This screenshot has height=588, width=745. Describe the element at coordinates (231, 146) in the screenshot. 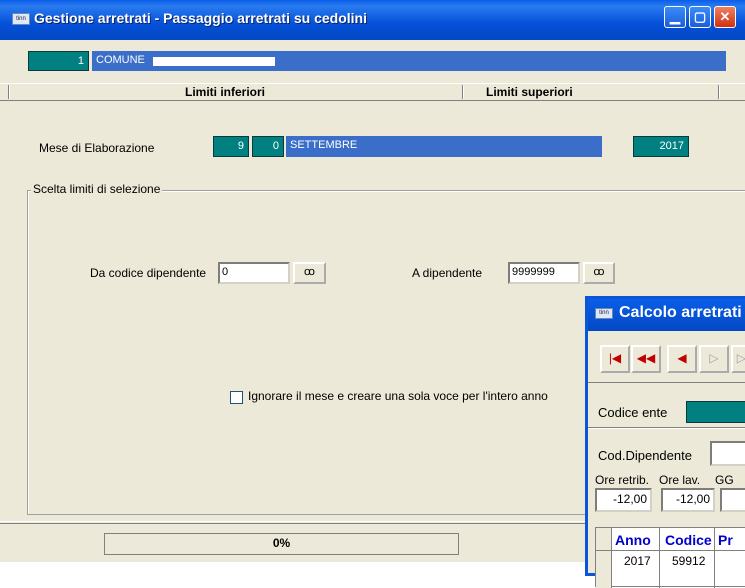

I see `month-number-field: 9` at that location.